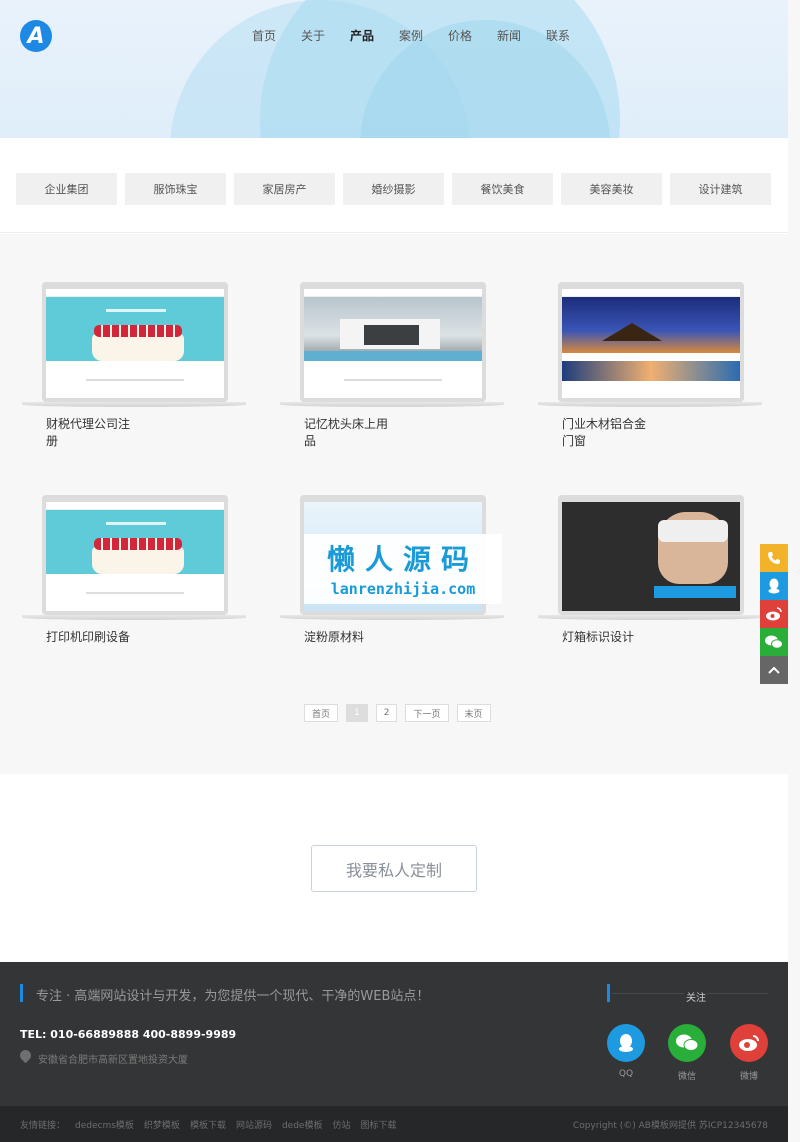  I want to click on page-number-current: 1, so click(357, 713).